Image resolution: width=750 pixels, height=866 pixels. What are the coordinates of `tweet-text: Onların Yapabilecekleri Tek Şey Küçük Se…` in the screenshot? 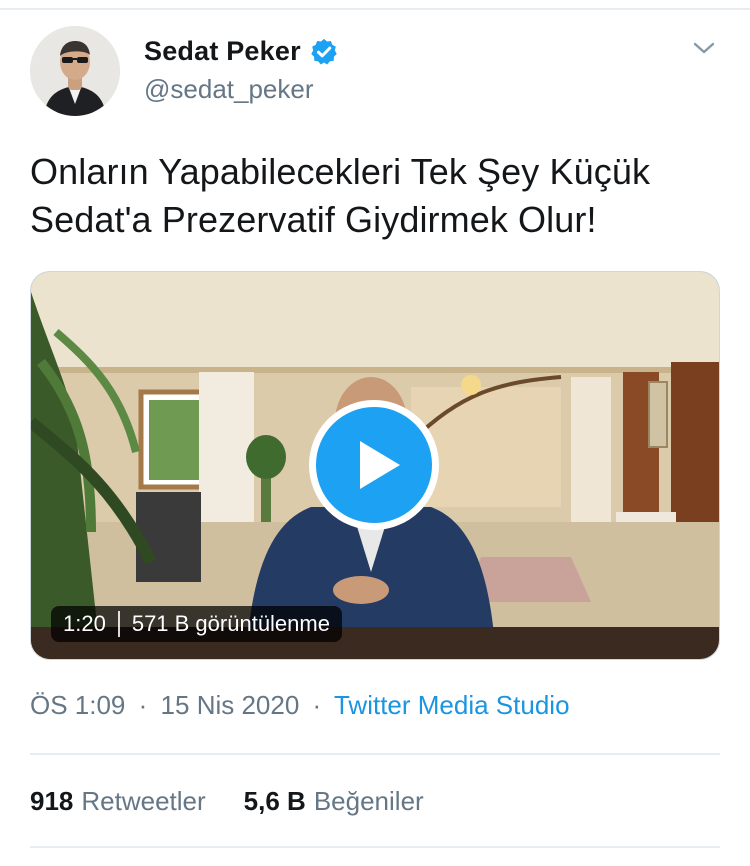 It's located at (340, 195).